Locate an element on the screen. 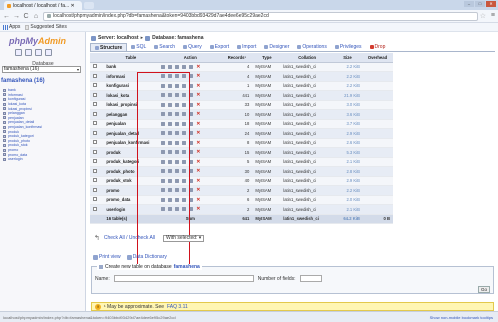 This screenshot has width=498, height=322. current-database-link: famashena (16) is located at coordinates (23, 81).